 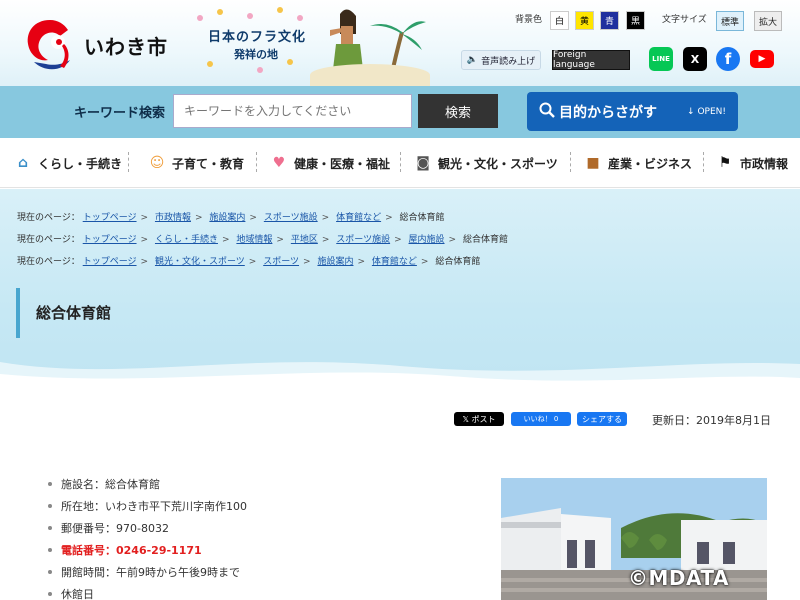 I want to click on logo-text: いわき市, so click(x=126, y=46).